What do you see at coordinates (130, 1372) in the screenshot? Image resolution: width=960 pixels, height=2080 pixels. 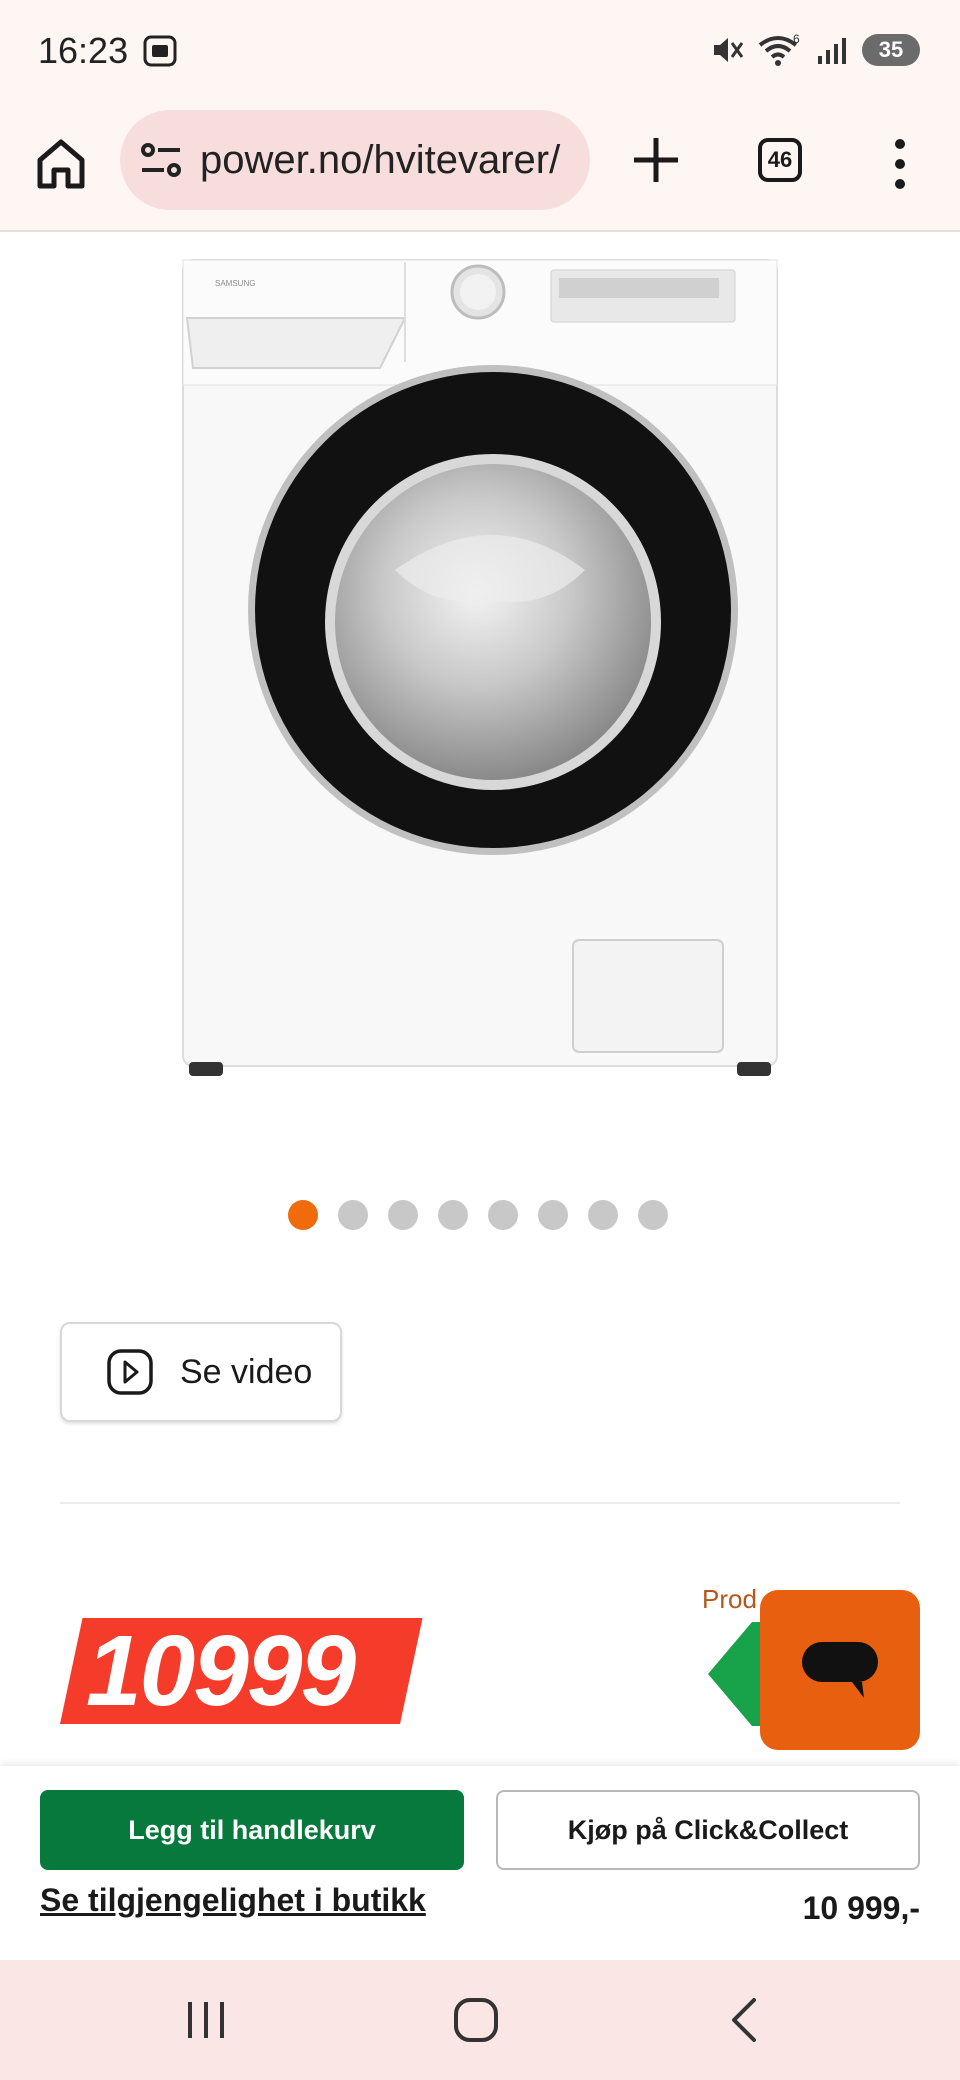 I see `play-icon` at bounding box center [130, 1372].